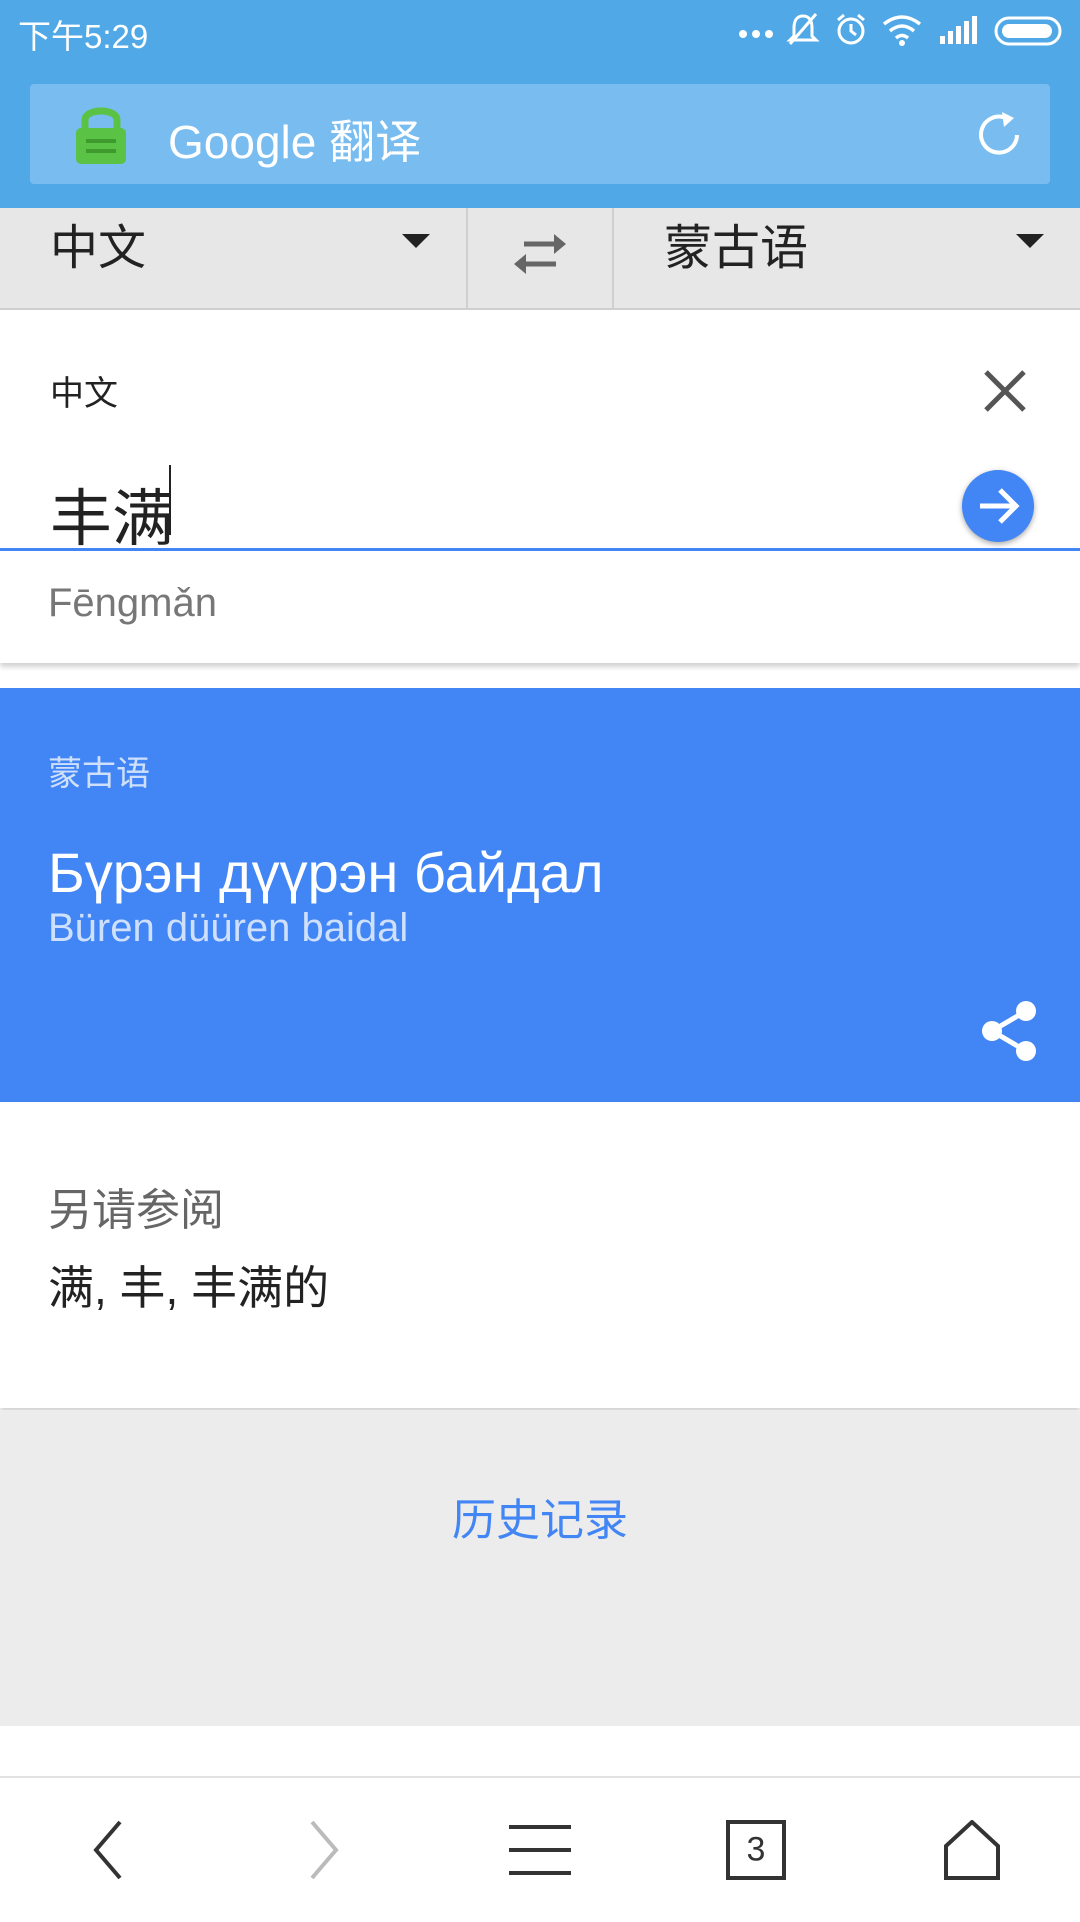 The height and width of the screenshot is (1922, 1080). I want to click on source-input-card: 中文 丰满, so click(540, 432).